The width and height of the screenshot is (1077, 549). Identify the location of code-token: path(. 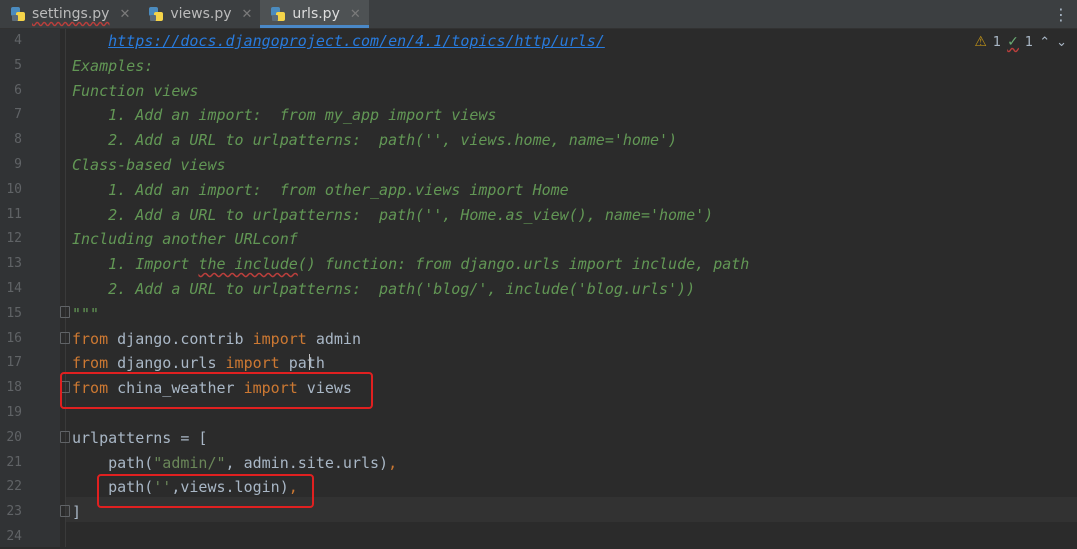
(113, 462).